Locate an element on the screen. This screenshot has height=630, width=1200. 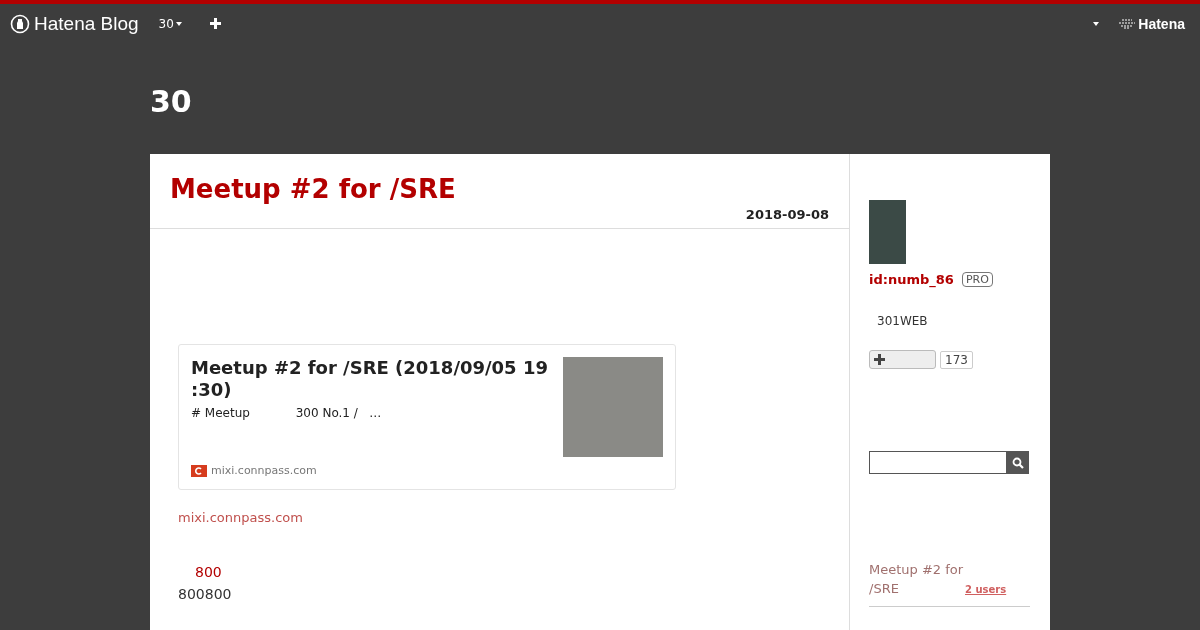
card-title: Meetup #2 for /SRE (2018/09/05 19 :30) is located at coordinates (370, 379).